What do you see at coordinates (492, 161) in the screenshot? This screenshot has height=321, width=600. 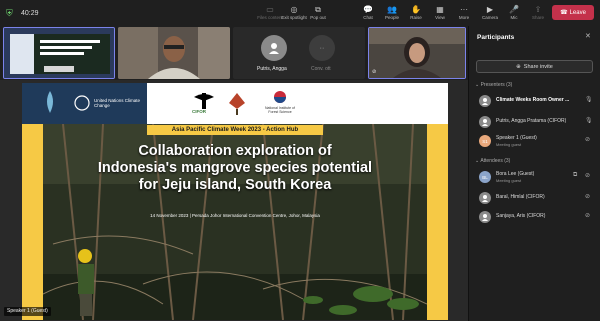 I see `attendees-section-header: ⌄ Attendees (3)` at bounding box center [492, 161].